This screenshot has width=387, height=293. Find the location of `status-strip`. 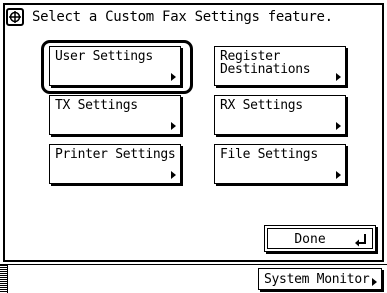

status-strip is located at coordinates (4, 279).